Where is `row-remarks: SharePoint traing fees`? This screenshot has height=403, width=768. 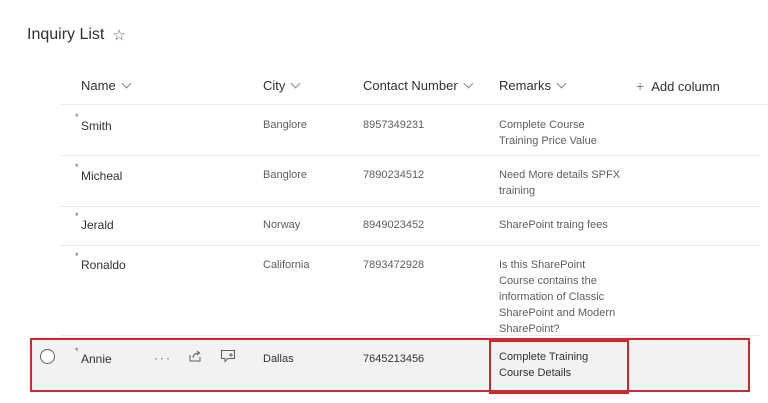
row-remarks: SharePoint traing fees is located at coordinates (553, 225).